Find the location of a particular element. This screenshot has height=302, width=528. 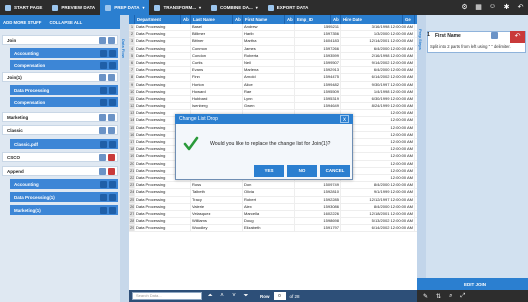

table-cell: 9/30/1997 12:00:00 AM is located at coordinates (378, 84).